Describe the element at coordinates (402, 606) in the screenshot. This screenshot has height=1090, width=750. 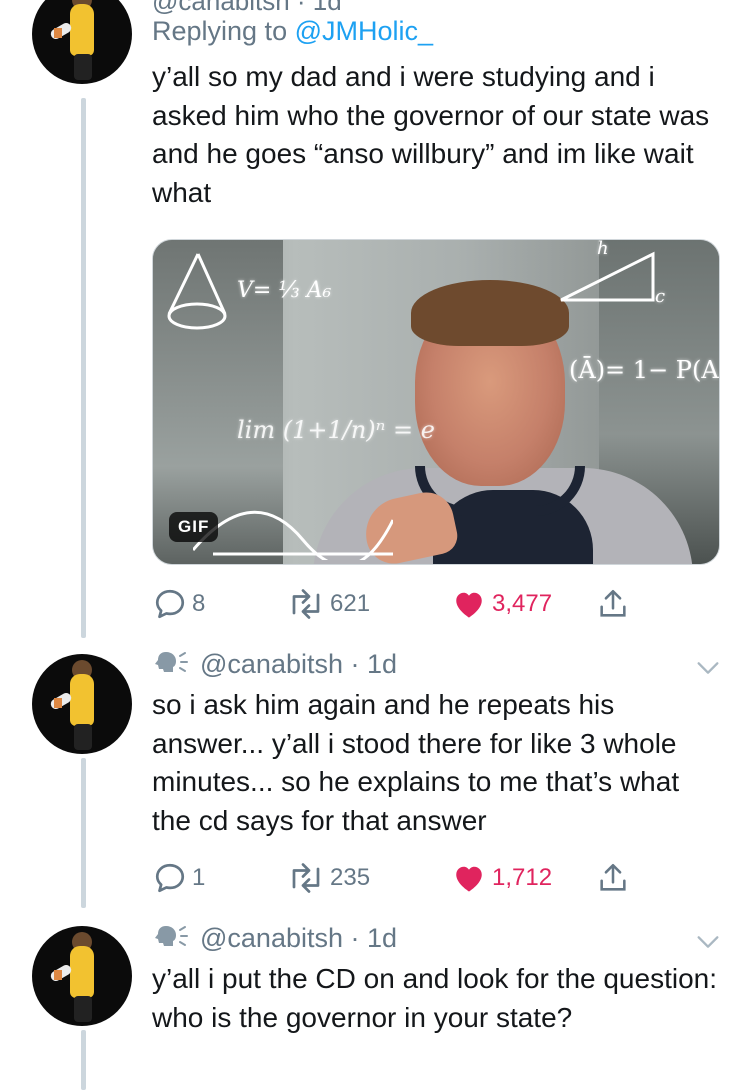
I see `tweet-actions: 8 621 3,477` at that location.